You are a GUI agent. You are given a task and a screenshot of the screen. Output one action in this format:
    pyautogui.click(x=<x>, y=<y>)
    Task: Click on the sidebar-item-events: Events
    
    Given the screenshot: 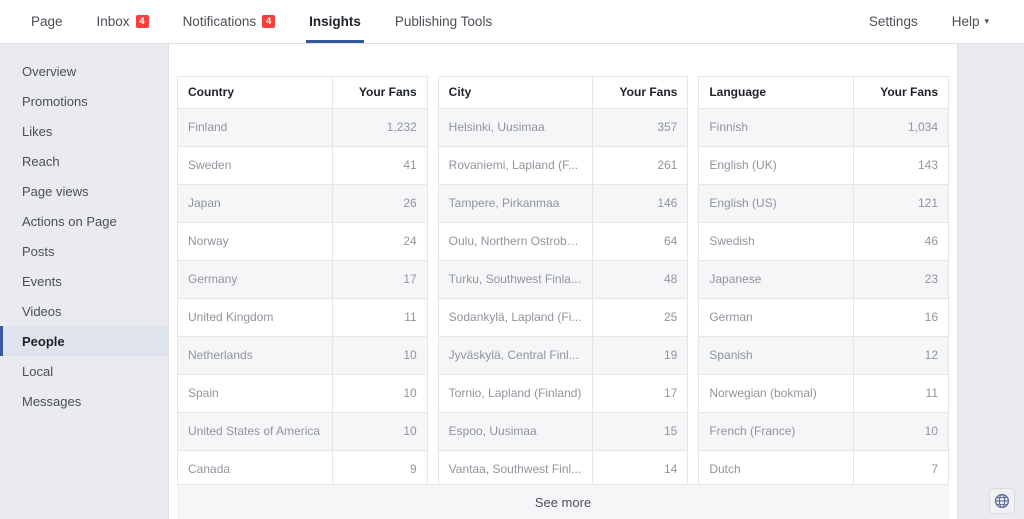 What is the action you would take?
    pyautogui.click(x=84, y=281)
    